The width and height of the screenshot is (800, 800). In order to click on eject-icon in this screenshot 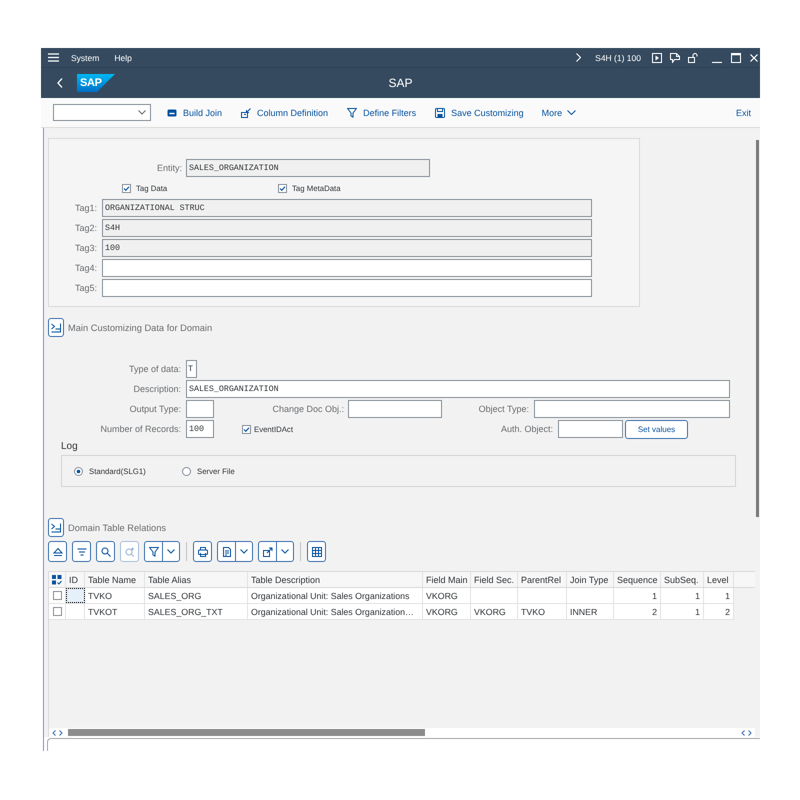, I will do `click(57, 551)`.